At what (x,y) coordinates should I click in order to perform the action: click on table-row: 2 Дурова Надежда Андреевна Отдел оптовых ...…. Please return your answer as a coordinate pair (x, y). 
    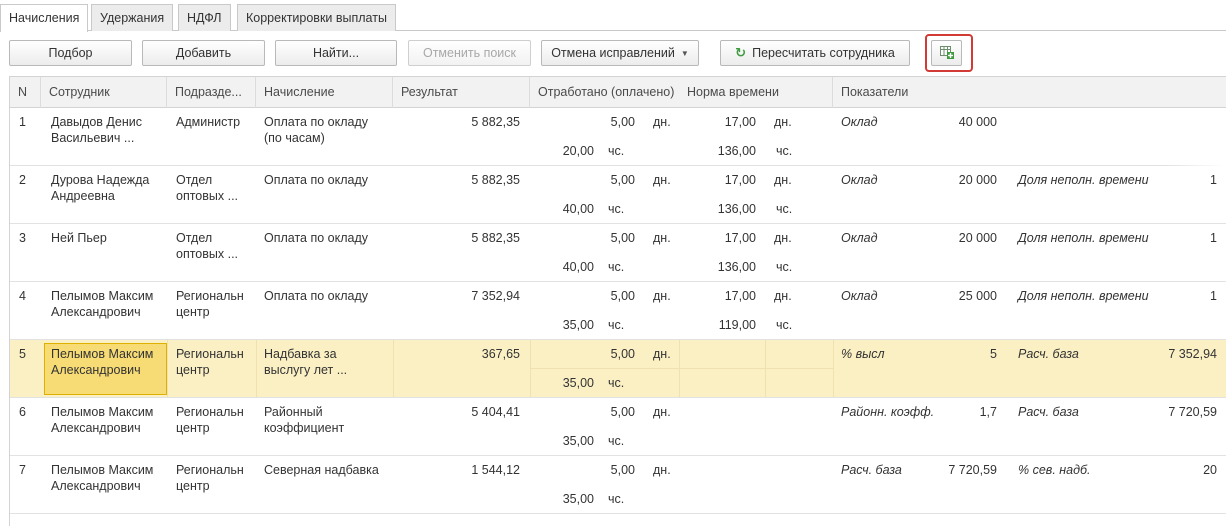
    Looking at the image, I should click on (618, 195).